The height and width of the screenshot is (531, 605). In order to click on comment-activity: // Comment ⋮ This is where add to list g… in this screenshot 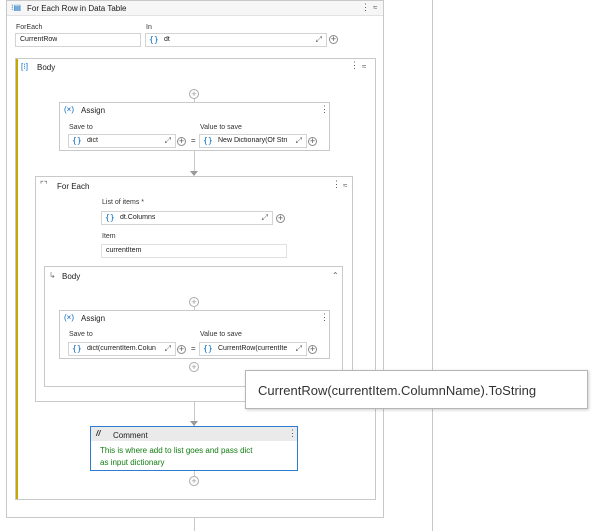, I will do `click(194, 448)`.